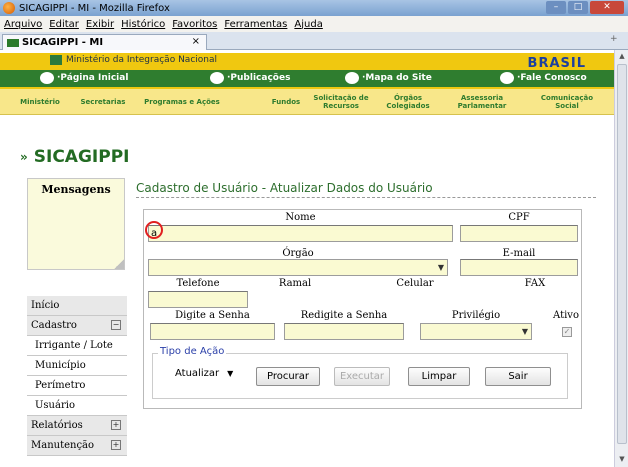 The width and height of the screenshot is (628, 467). Describe the element at coordinates (622, 57) in the screenshot. I see `scroll-up-icon: ▲` at that location.